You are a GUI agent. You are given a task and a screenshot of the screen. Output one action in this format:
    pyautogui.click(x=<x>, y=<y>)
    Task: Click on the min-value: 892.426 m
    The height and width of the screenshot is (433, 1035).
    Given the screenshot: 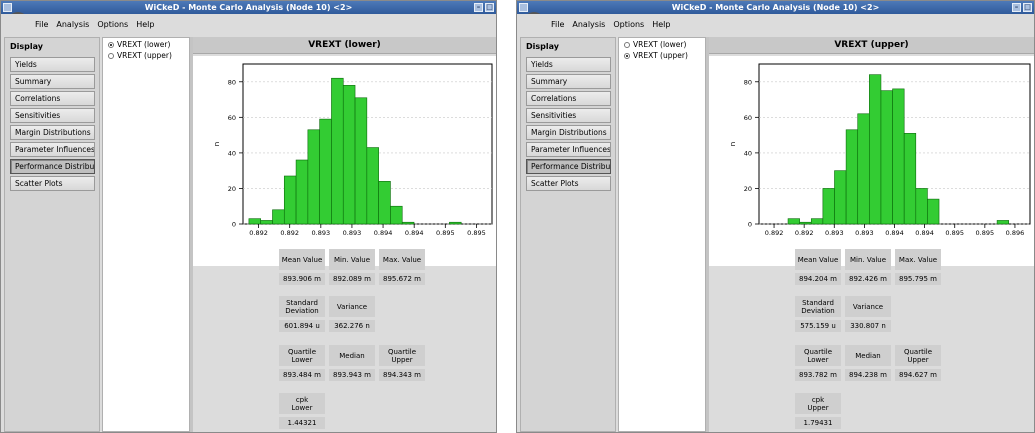 What is the action you would take?
    pyautogui.click(x=868, y=279)
    